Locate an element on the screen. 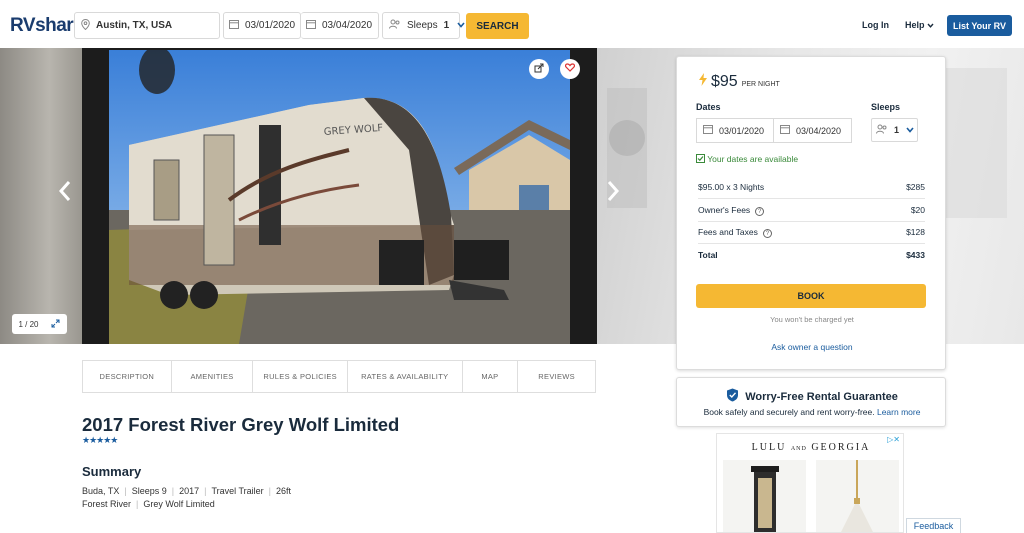 This screenshot has width=1024, height=533. booking-start-date: 03/01/2020 is located at coordinates (735, 130).